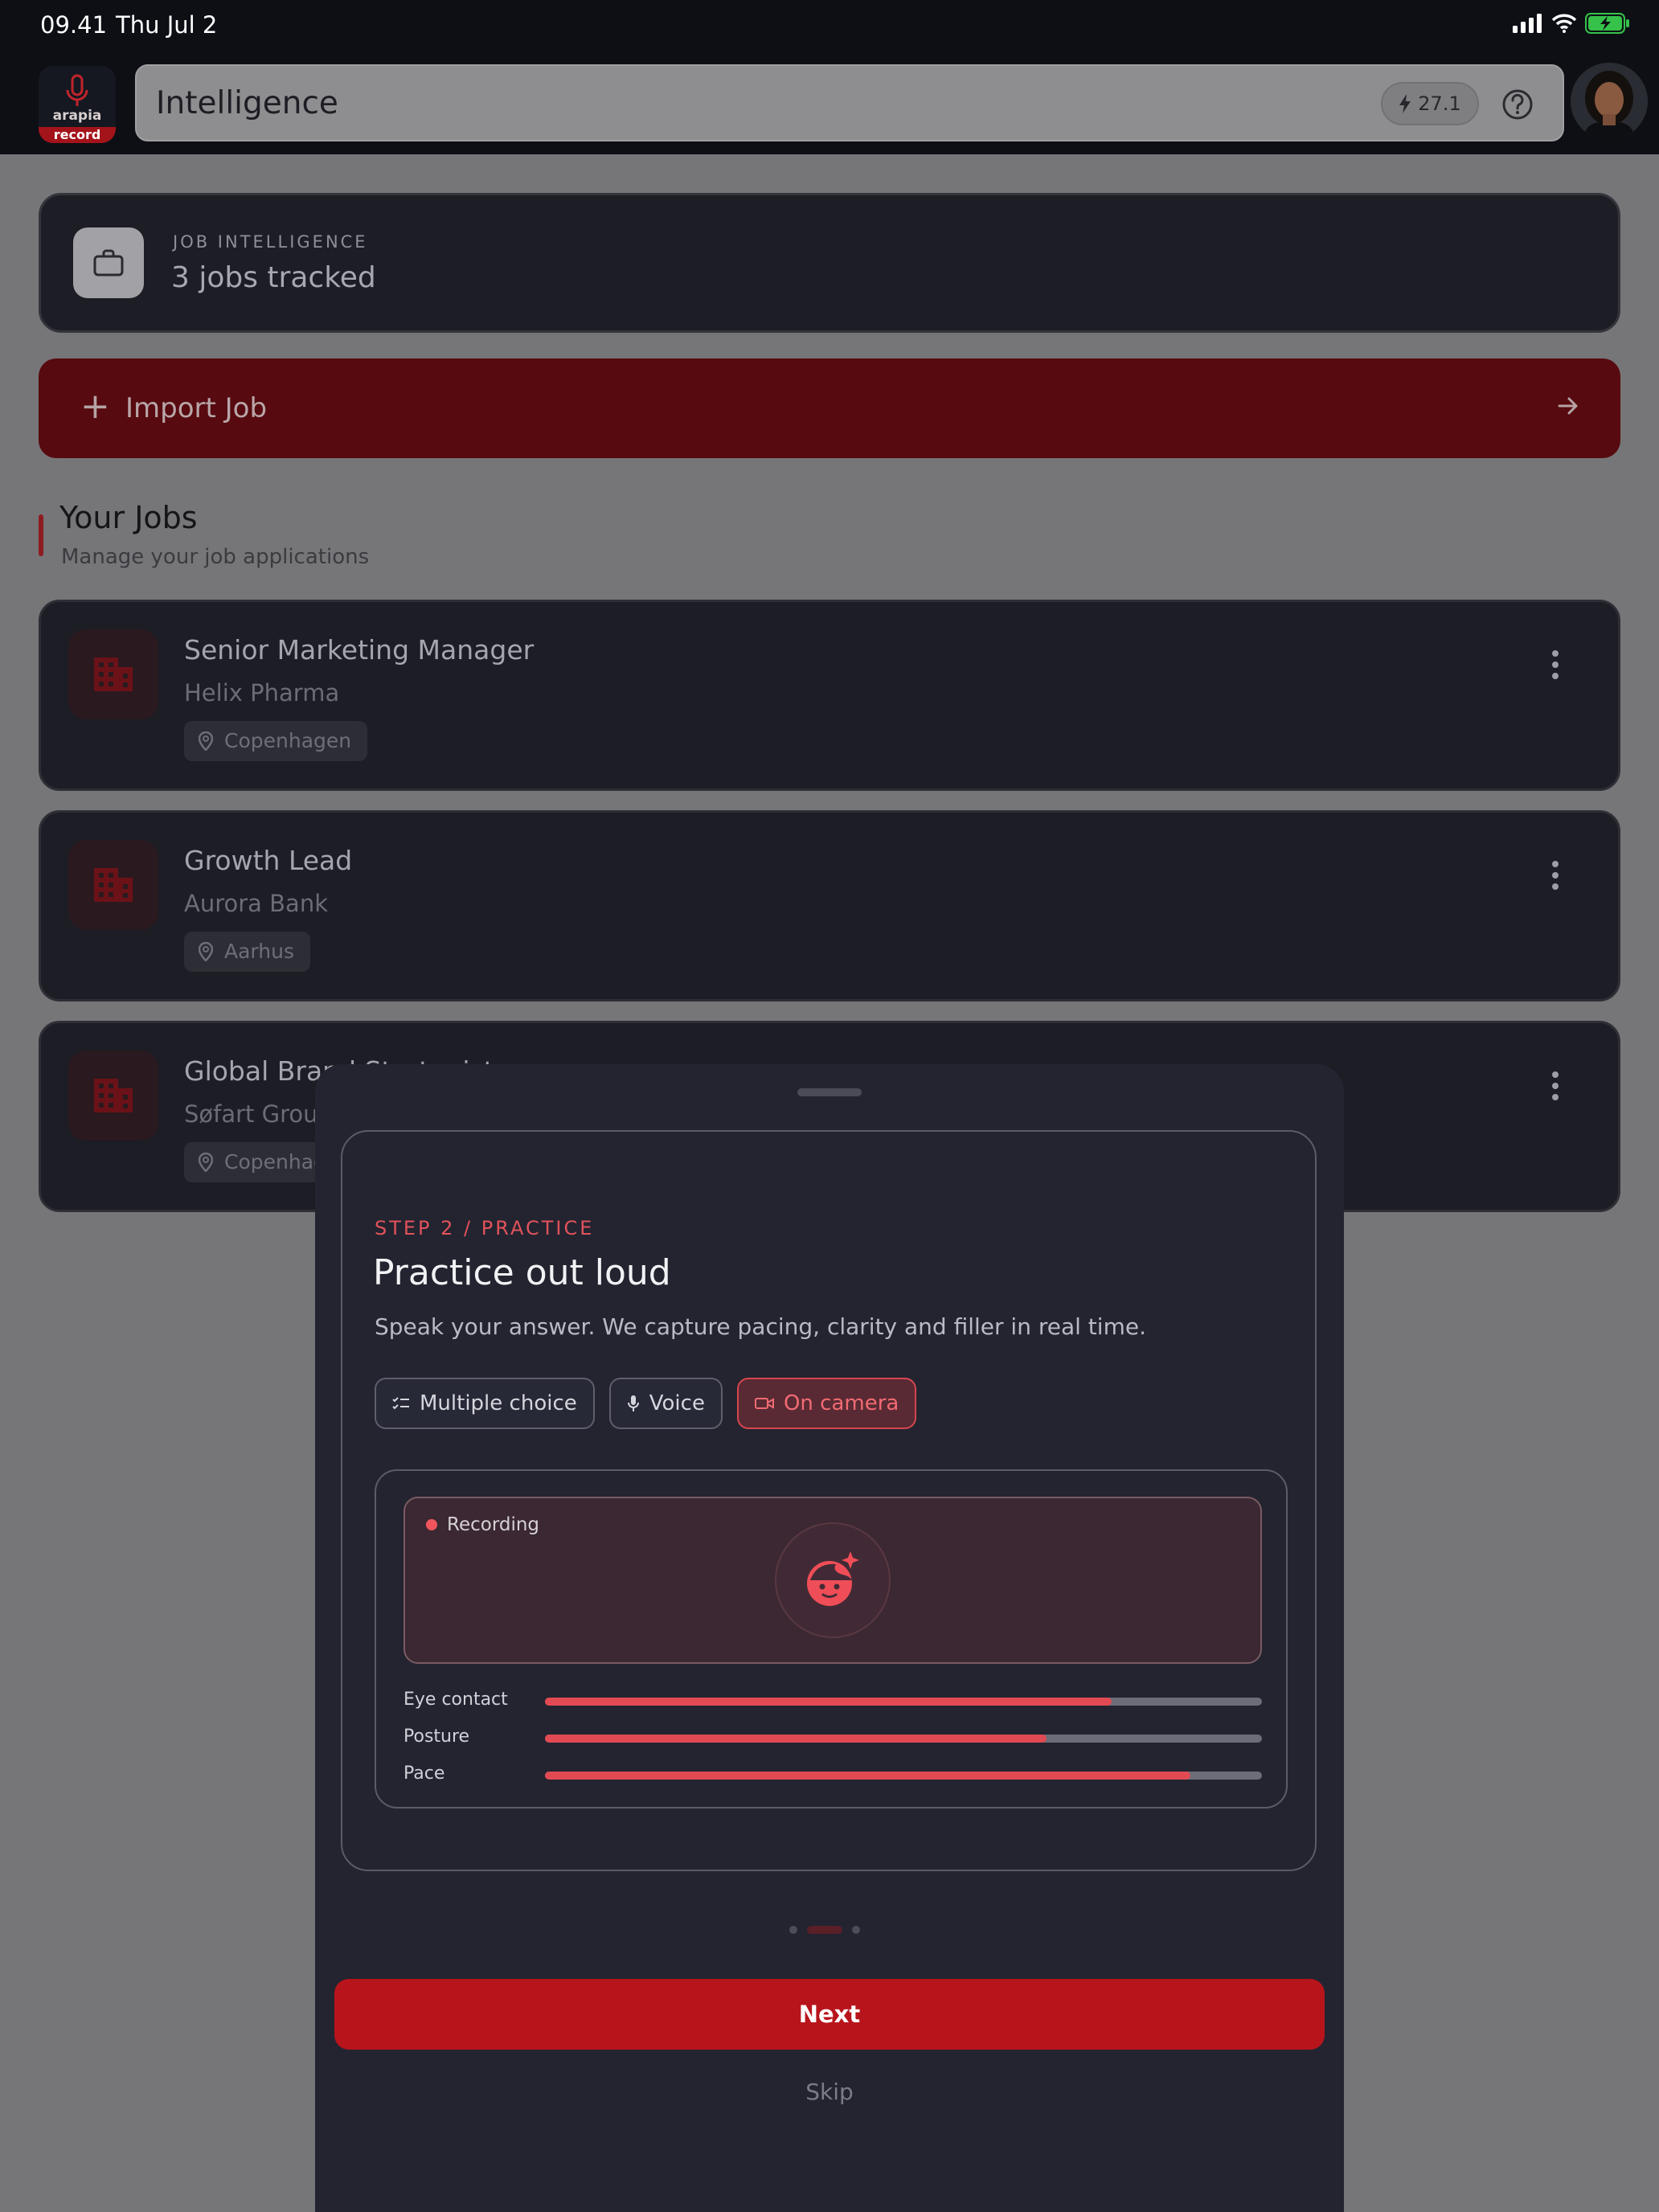 This screenshot has width=1659, height=2212. I want to click on job-title: Growth Lead, so click(268, 861).